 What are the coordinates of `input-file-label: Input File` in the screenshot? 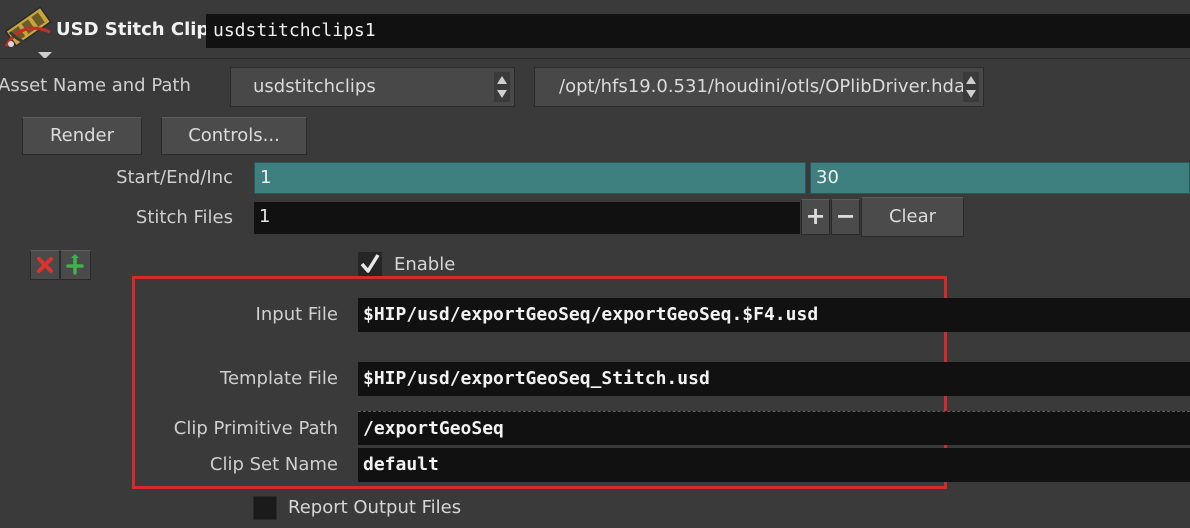 It's located at (296, 314).